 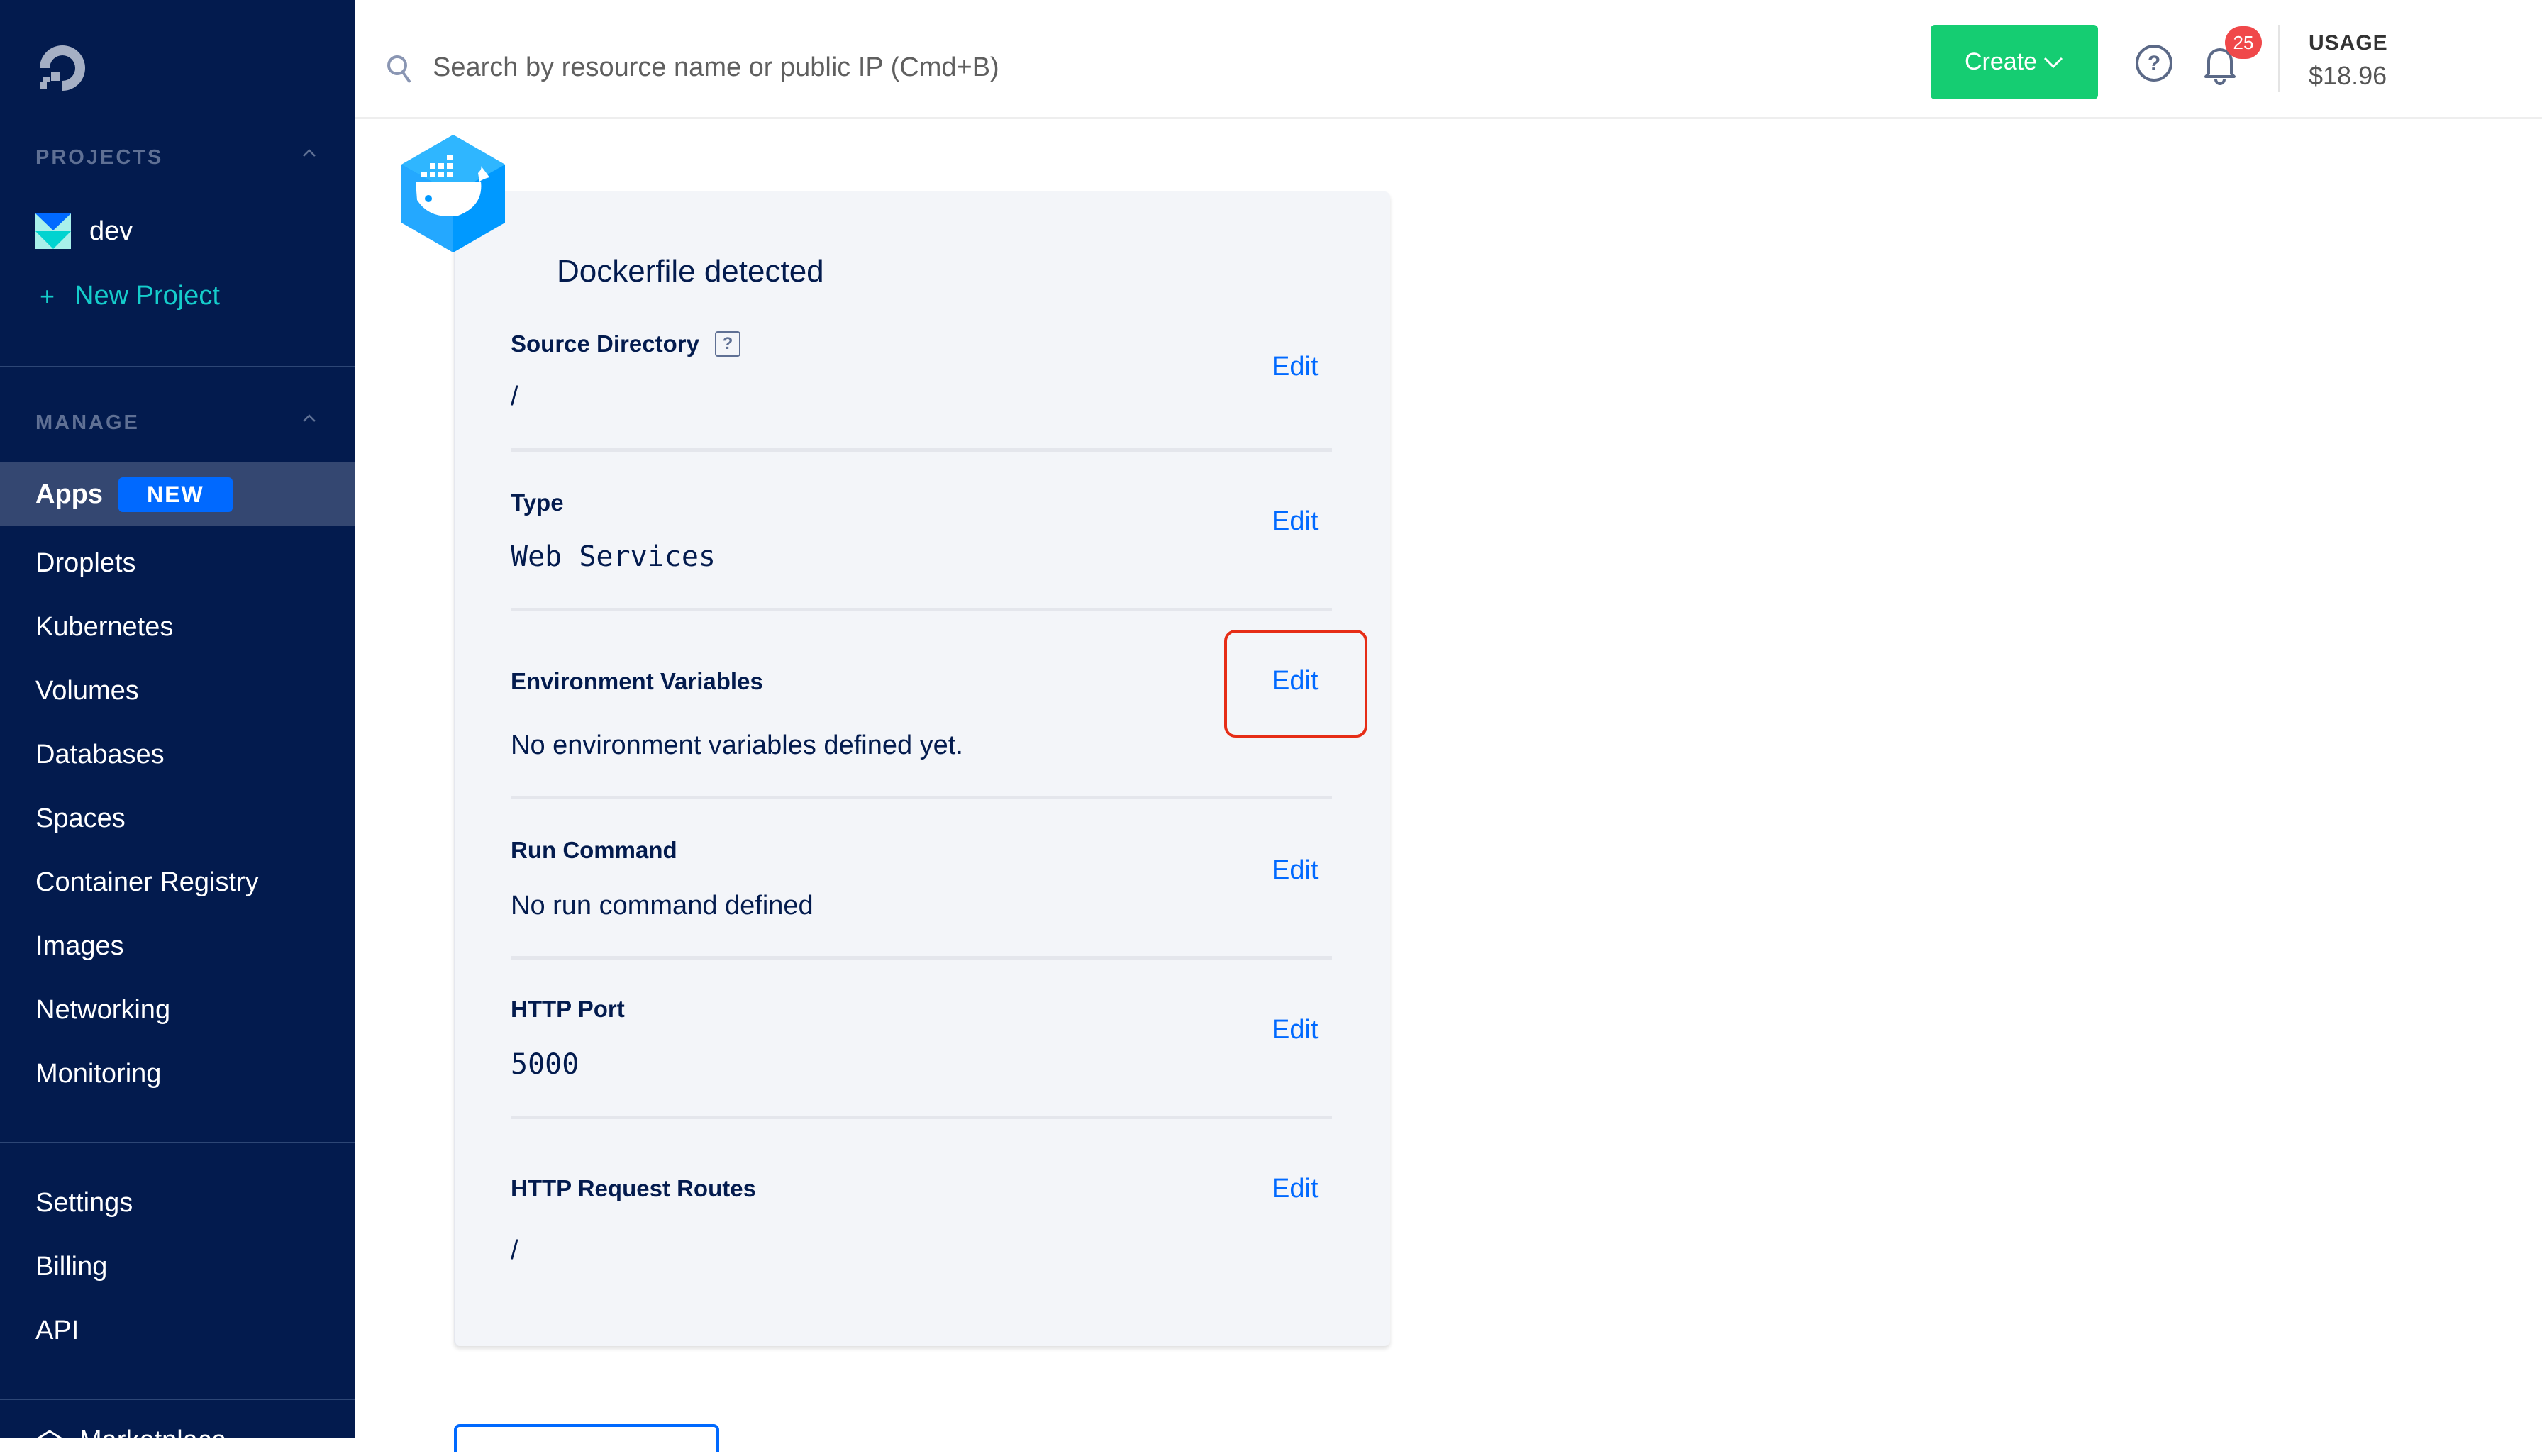 What do you see at coordinates (177, 755) in the screenshot?
I see `sidebar-item-databases: Databases` at bounding box center [177, 755].